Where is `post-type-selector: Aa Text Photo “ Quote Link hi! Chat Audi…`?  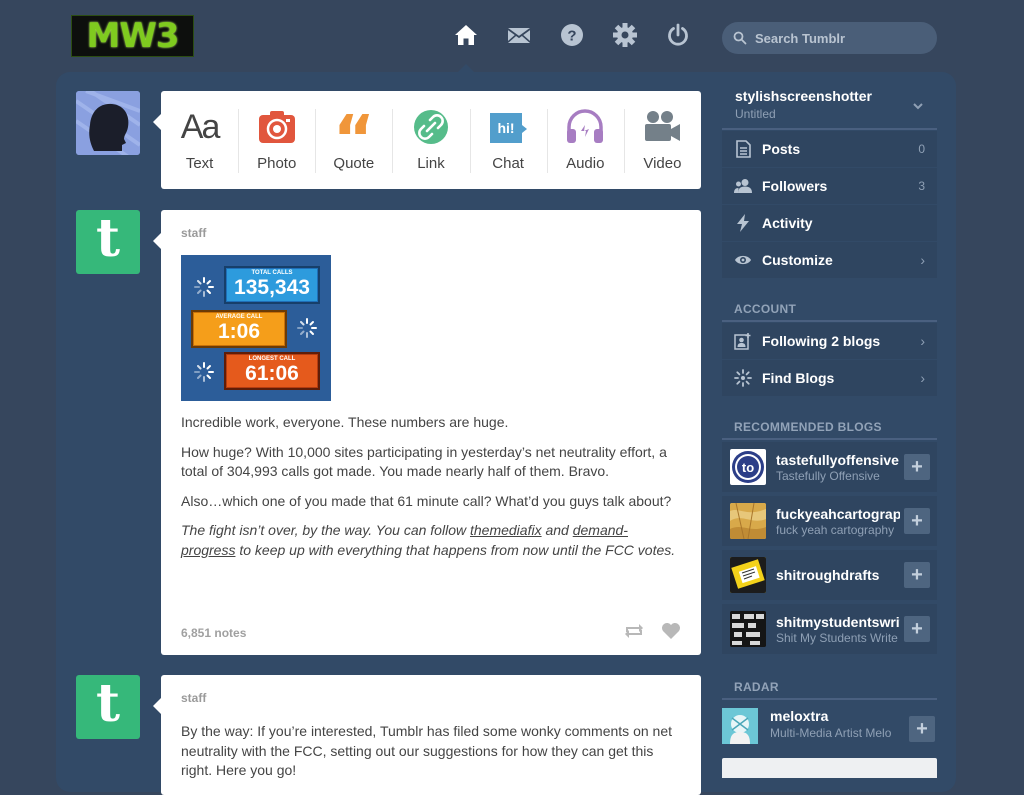 post-type-selector: Aa Text Photo “ Quote Link hi! Chat Audi… is located at coordinates (427, 140).